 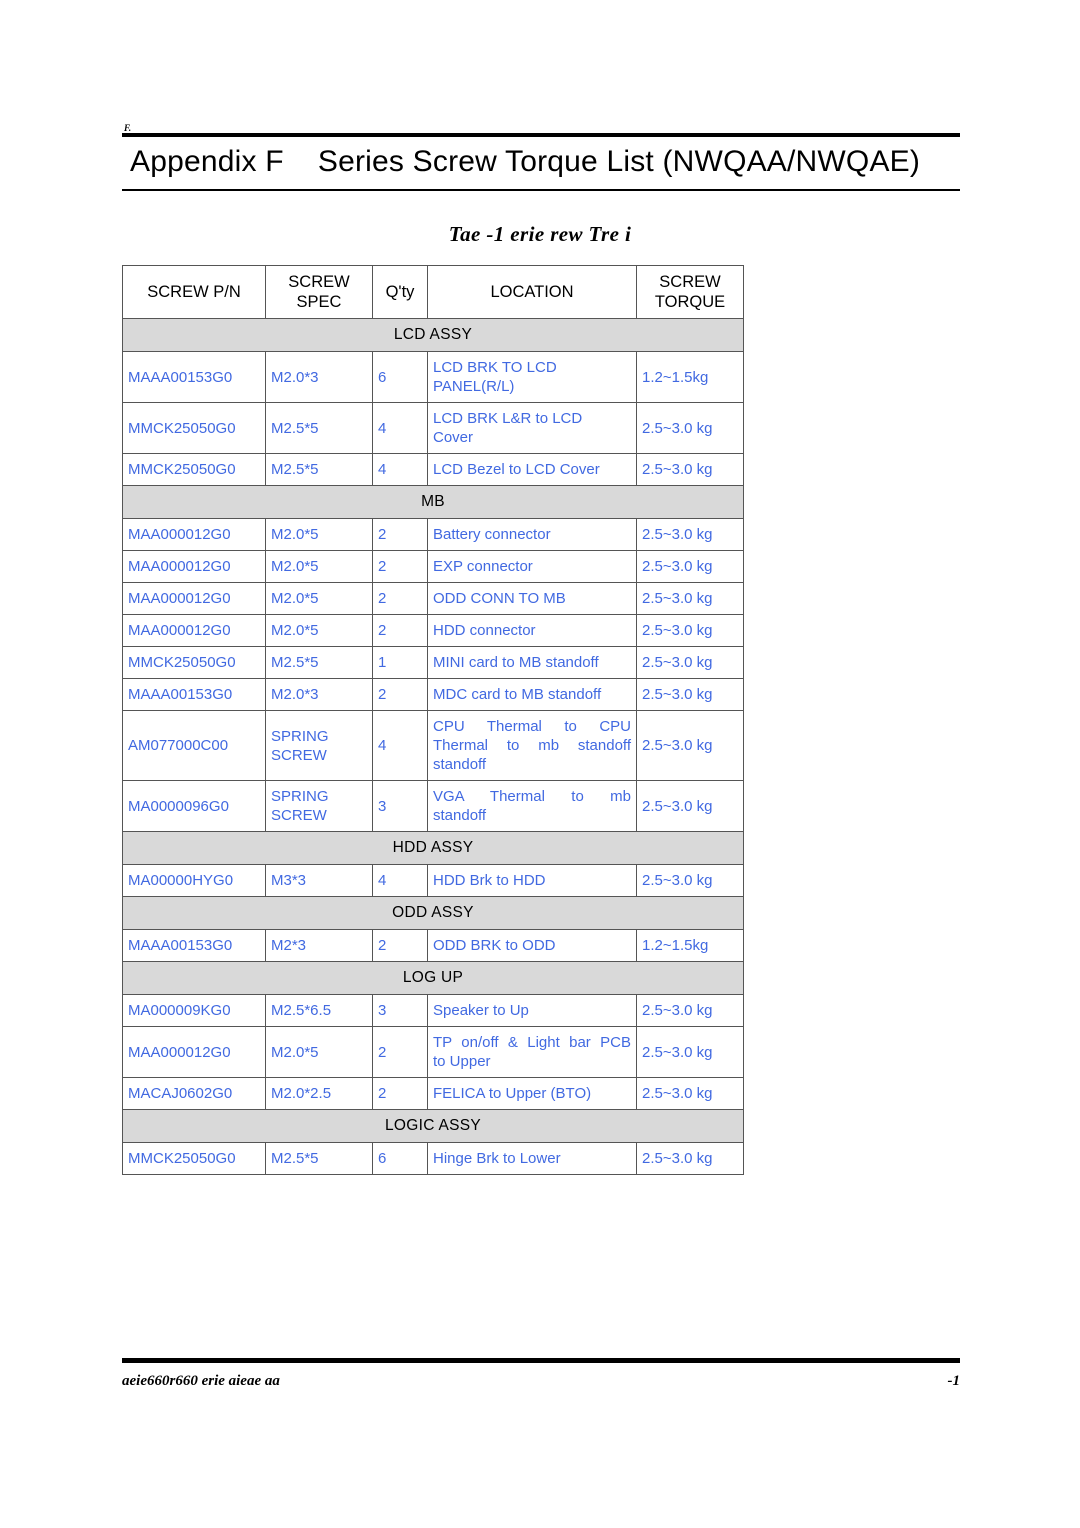 I want to click on cell-location: HDD Brk to HDD, so click(x=532, y=880).